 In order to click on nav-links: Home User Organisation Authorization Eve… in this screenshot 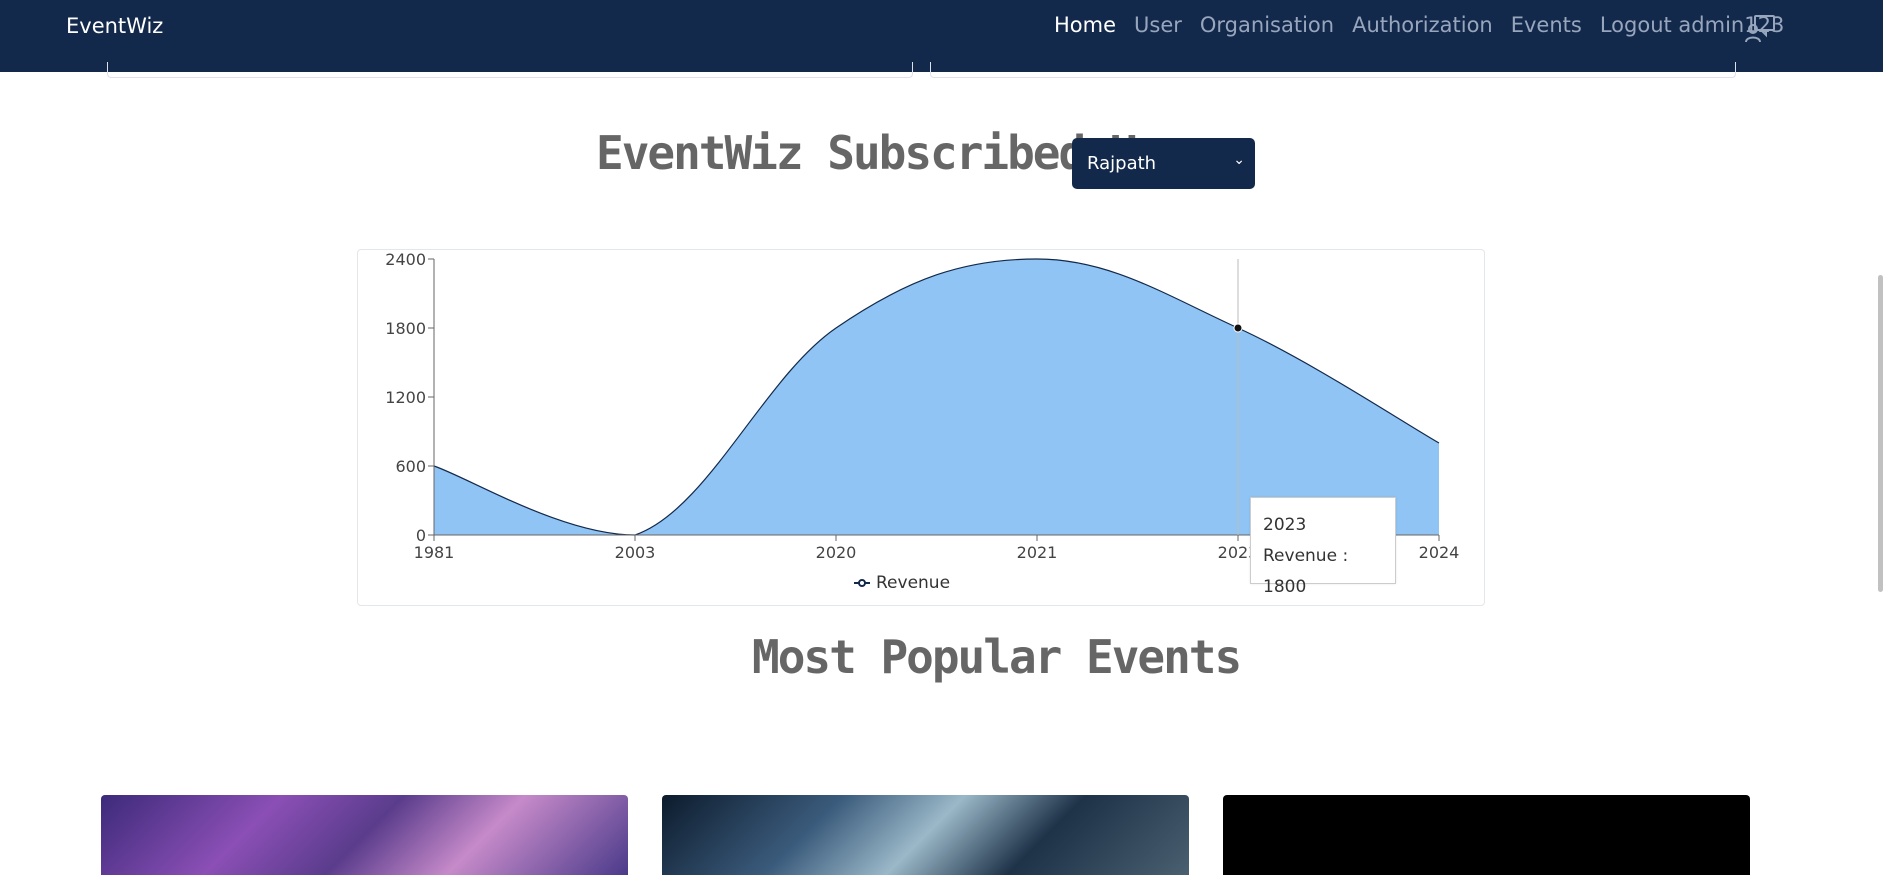, I will do `click(1428, 25)`.